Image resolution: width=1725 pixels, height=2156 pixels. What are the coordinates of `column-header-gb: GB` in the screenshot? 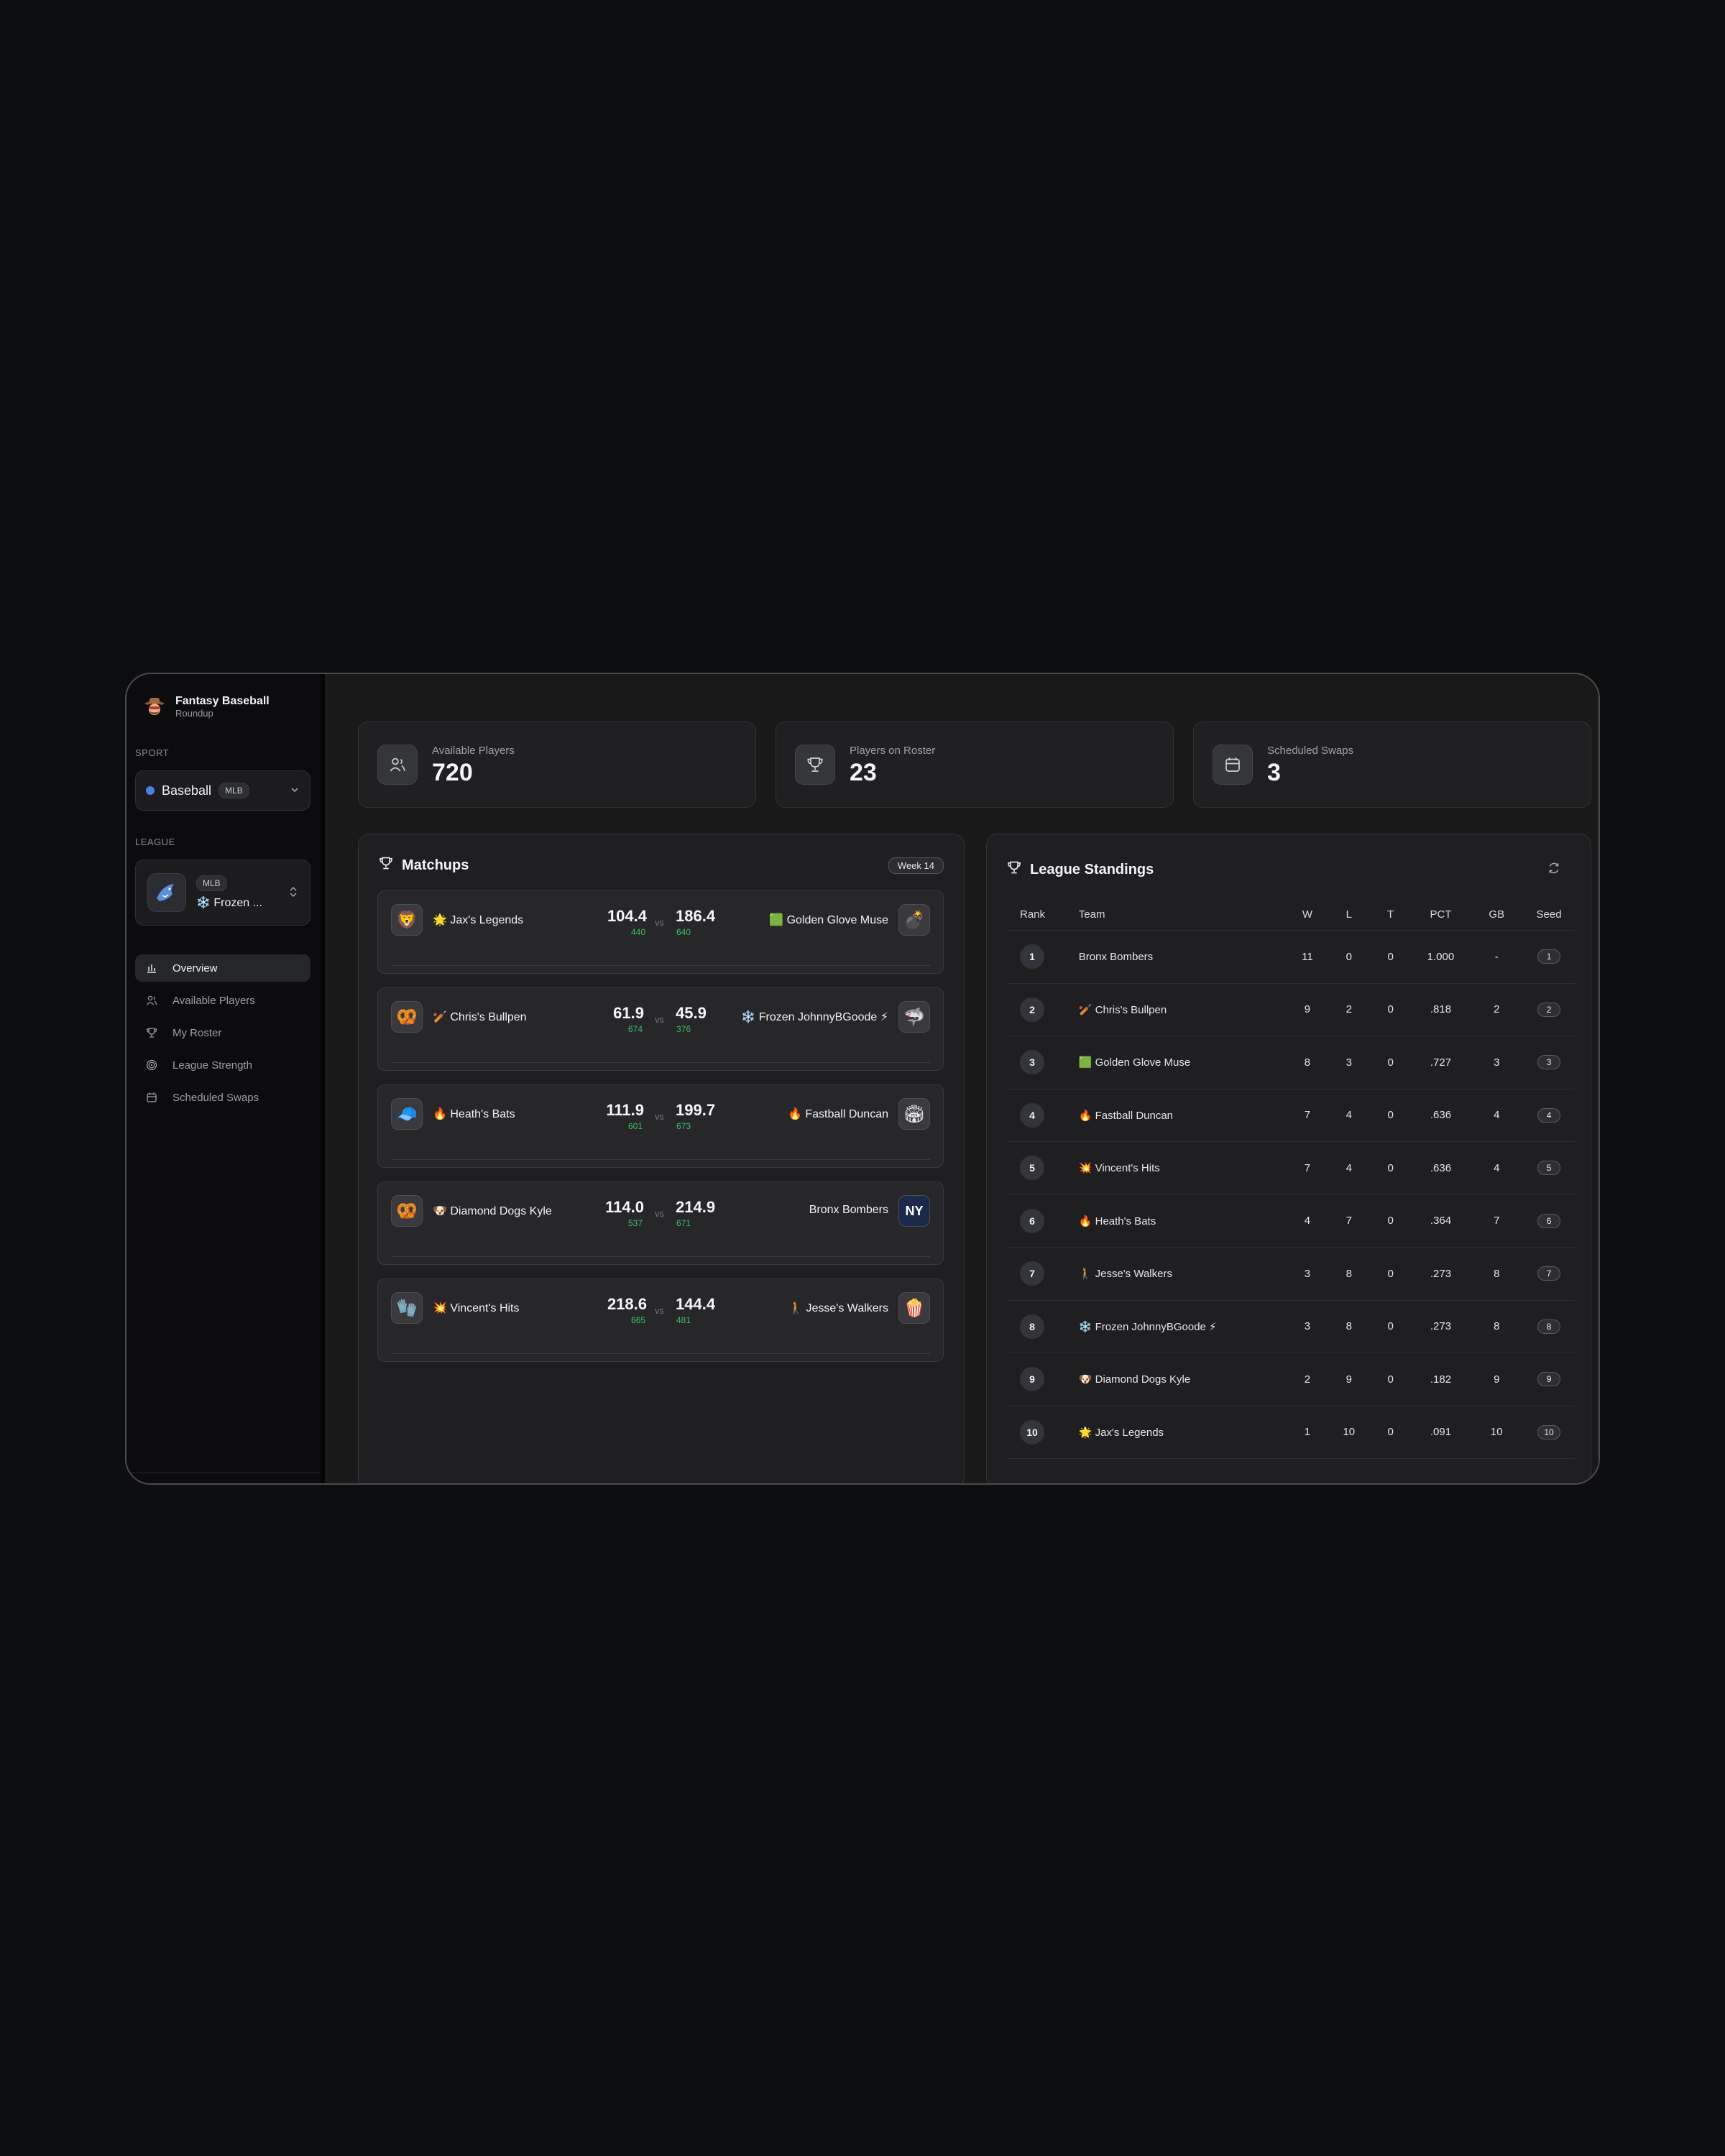 It's located at (1496, 914).